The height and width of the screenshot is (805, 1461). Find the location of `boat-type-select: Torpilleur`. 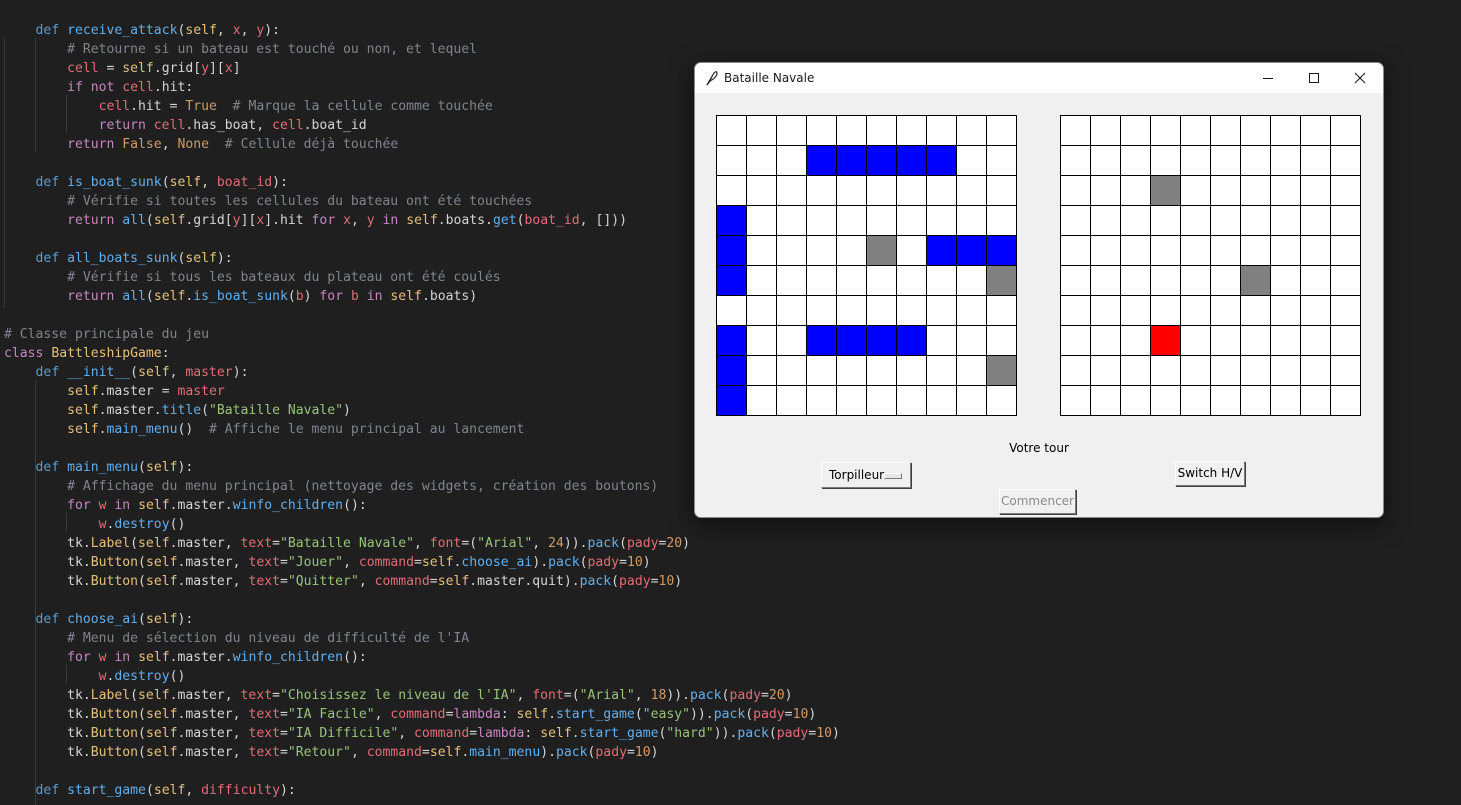

boat-type-select: Torpilleur is located at coordinates (866, 475).